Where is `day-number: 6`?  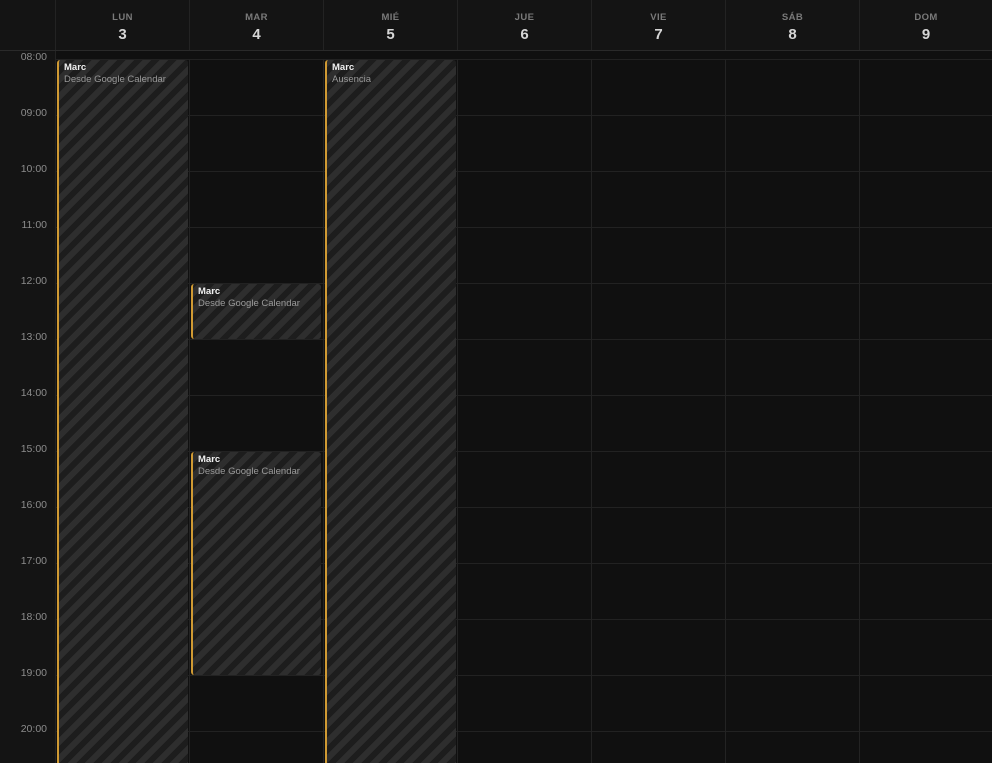 day-number: 6 is located at coordinates (524, 34).